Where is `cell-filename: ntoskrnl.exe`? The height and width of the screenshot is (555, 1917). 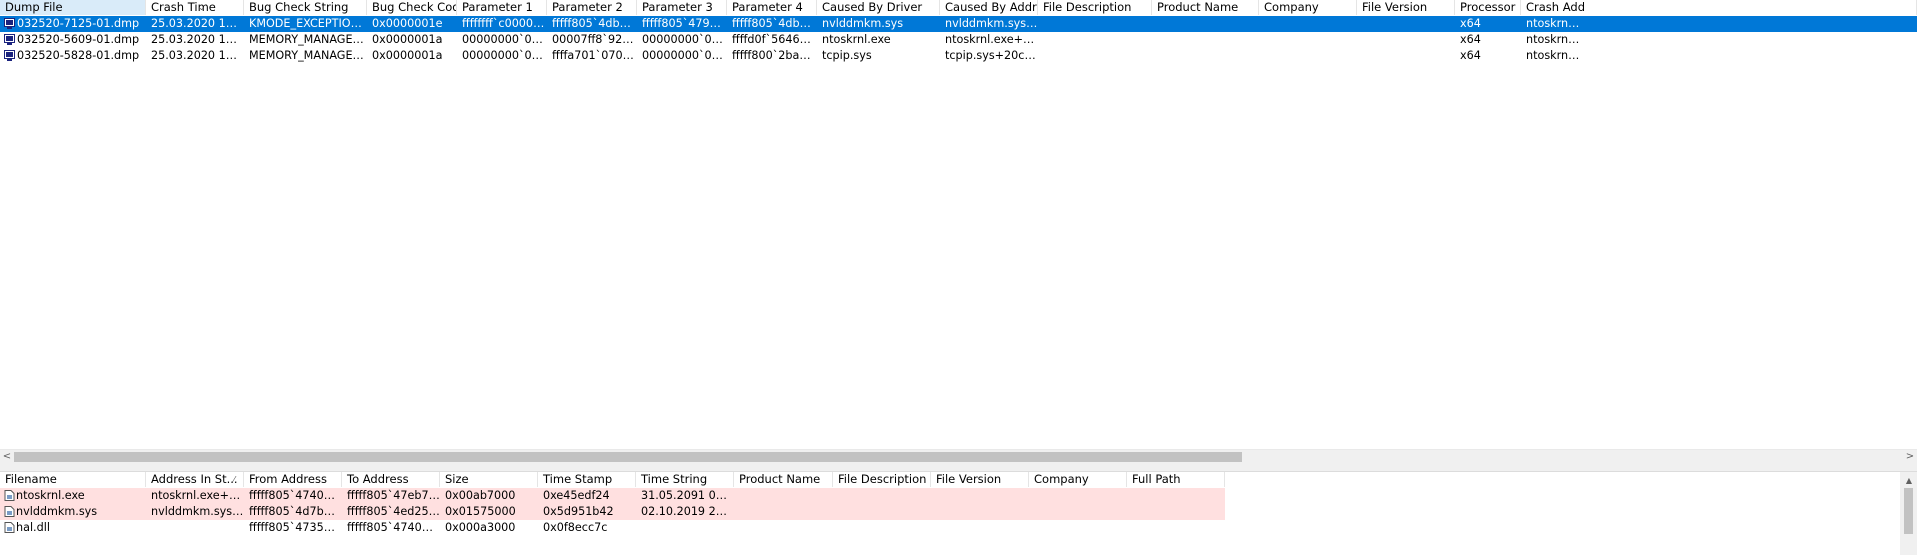 cell-filename: ntoskrnl.exe is located at coordinates (73, 496).